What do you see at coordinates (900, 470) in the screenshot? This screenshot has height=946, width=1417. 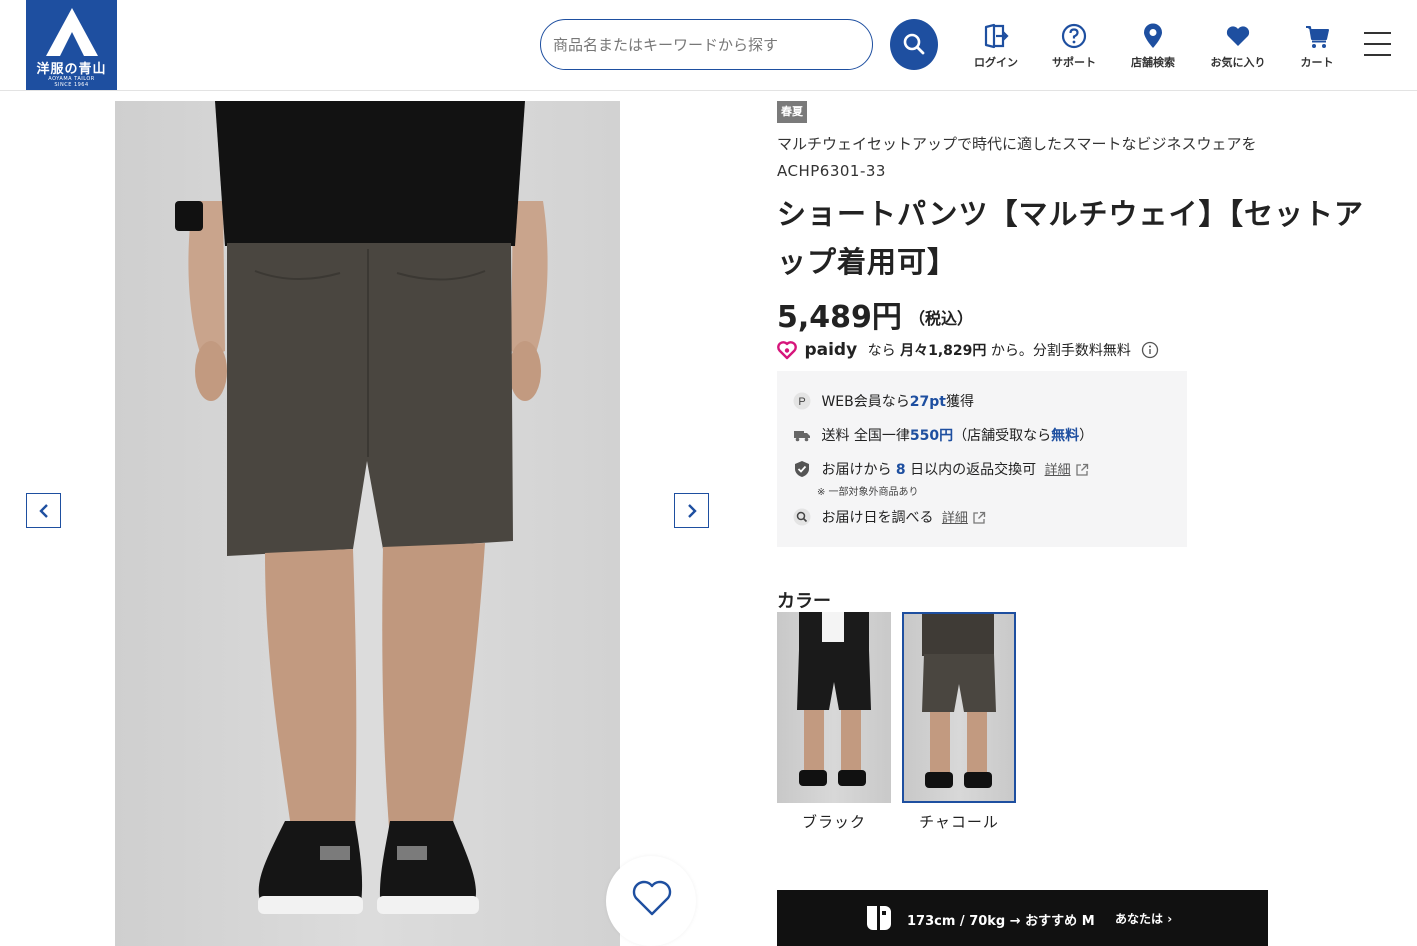 I see `returns-days: 8` at bounding box center [900, 470].